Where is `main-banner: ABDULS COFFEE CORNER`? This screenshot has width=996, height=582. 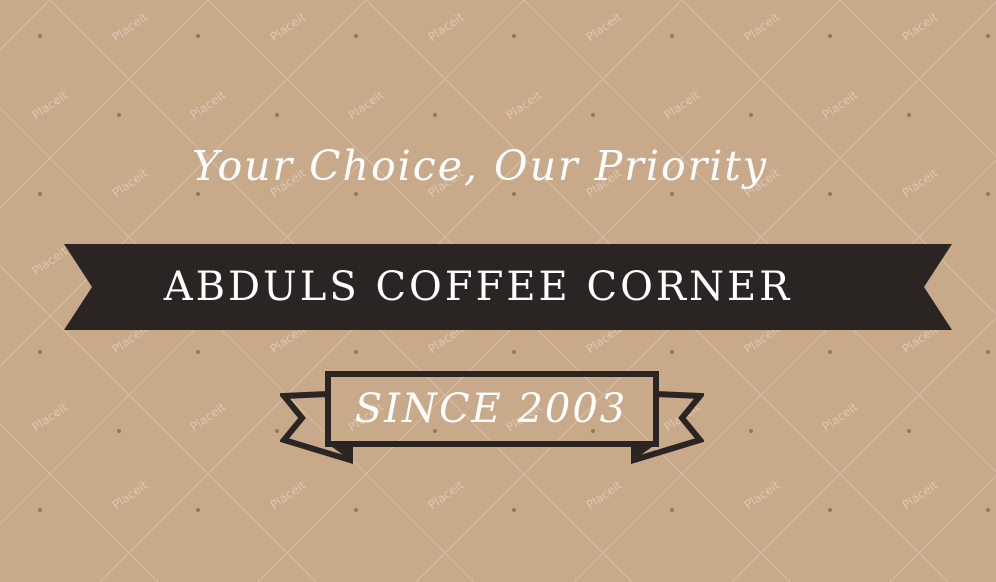
main-banner: ABDULS COFFEE CORNER is located at coordinates (508, 287).